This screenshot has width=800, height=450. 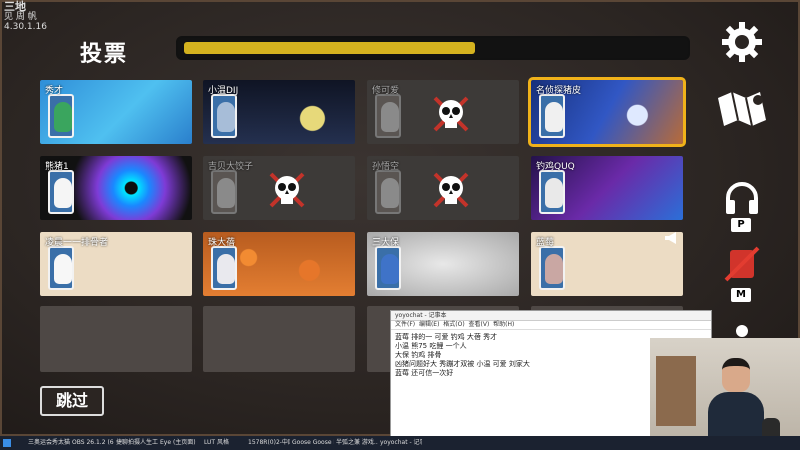 I want to click on map-button, so click(x=742, y=109).